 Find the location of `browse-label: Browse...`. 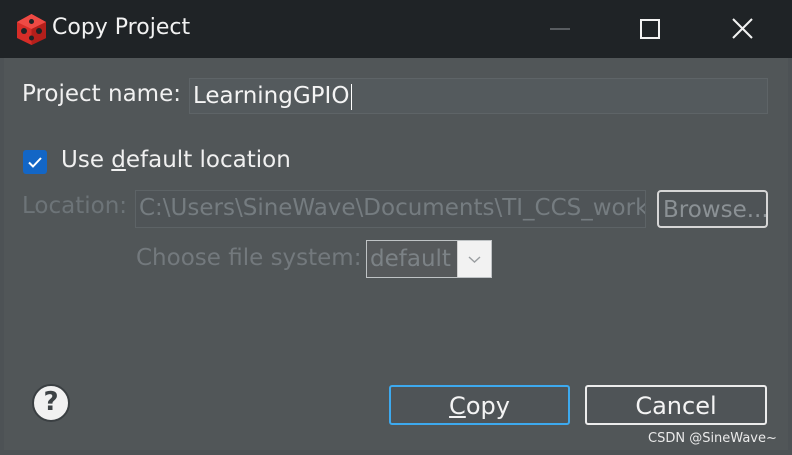

browse-label: Browse... is located at coordinates (715, 210).